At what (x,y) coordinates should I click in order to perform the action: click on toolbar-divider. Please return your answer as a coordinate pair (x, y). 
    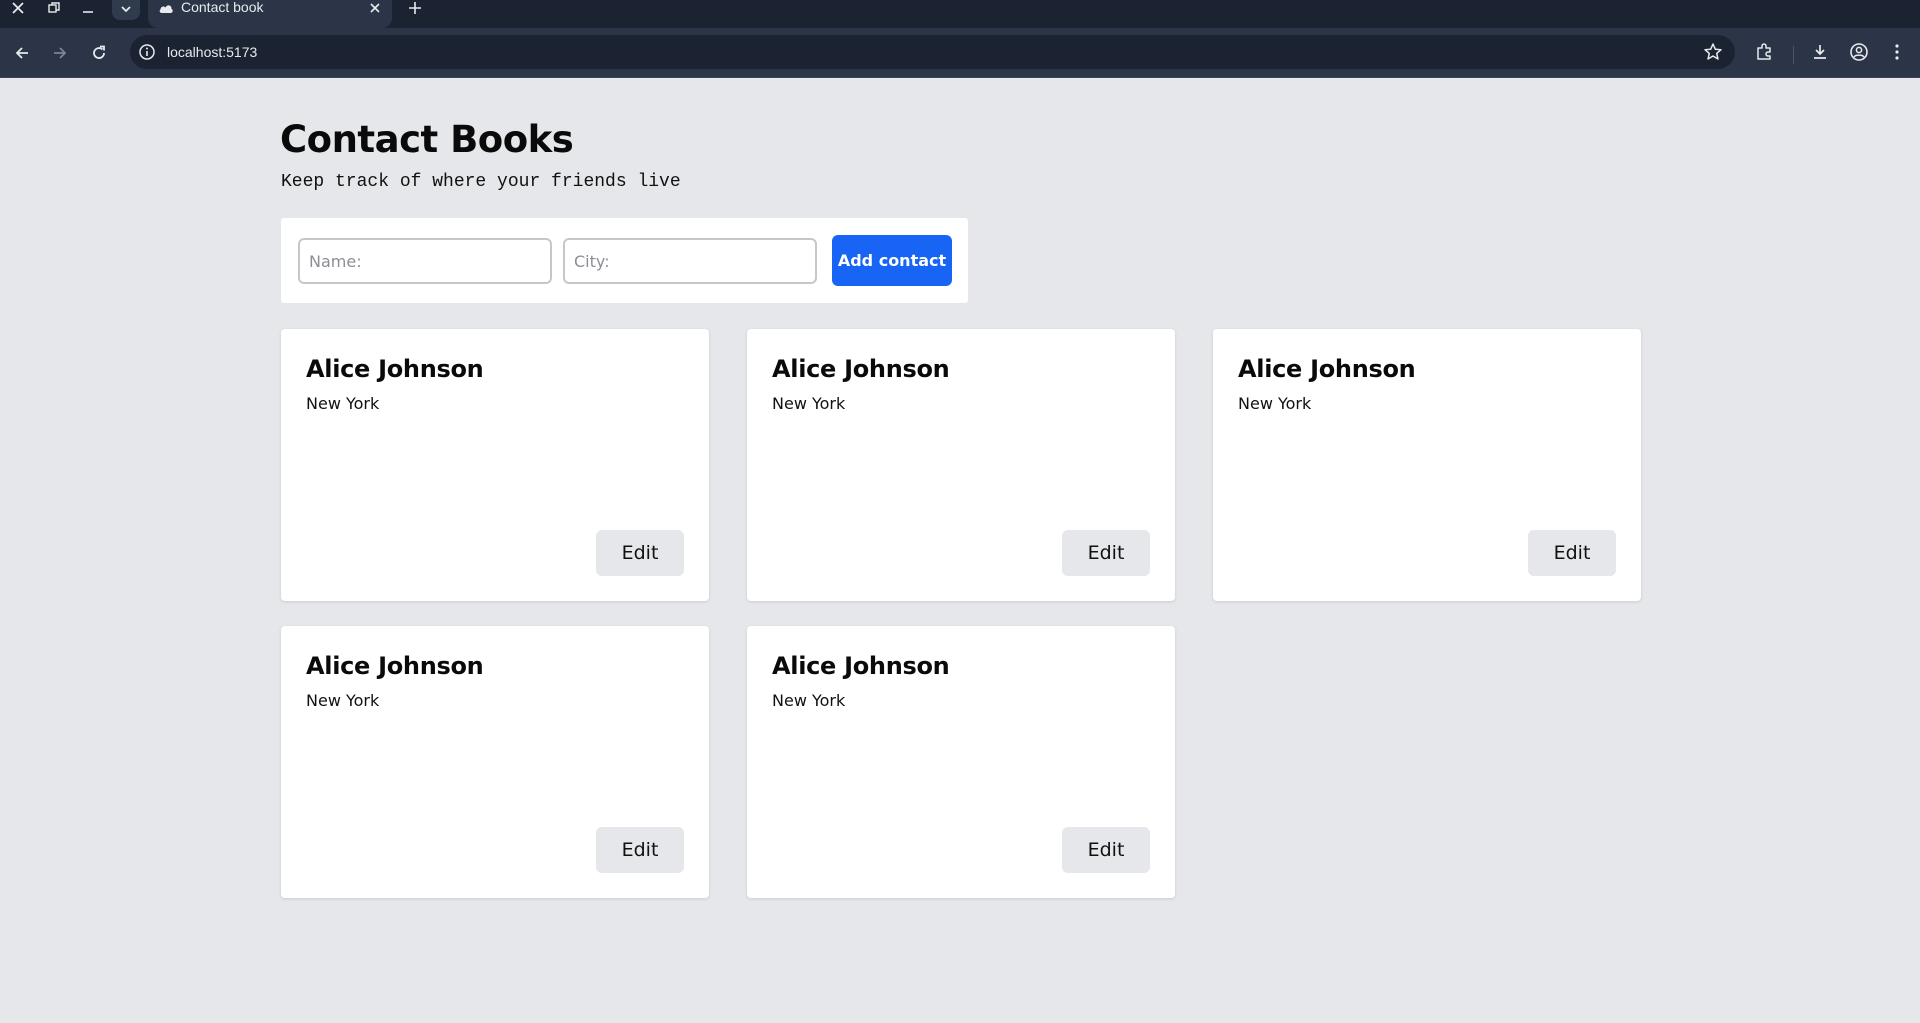
    Looking at the image, I should click on (1793, 55).